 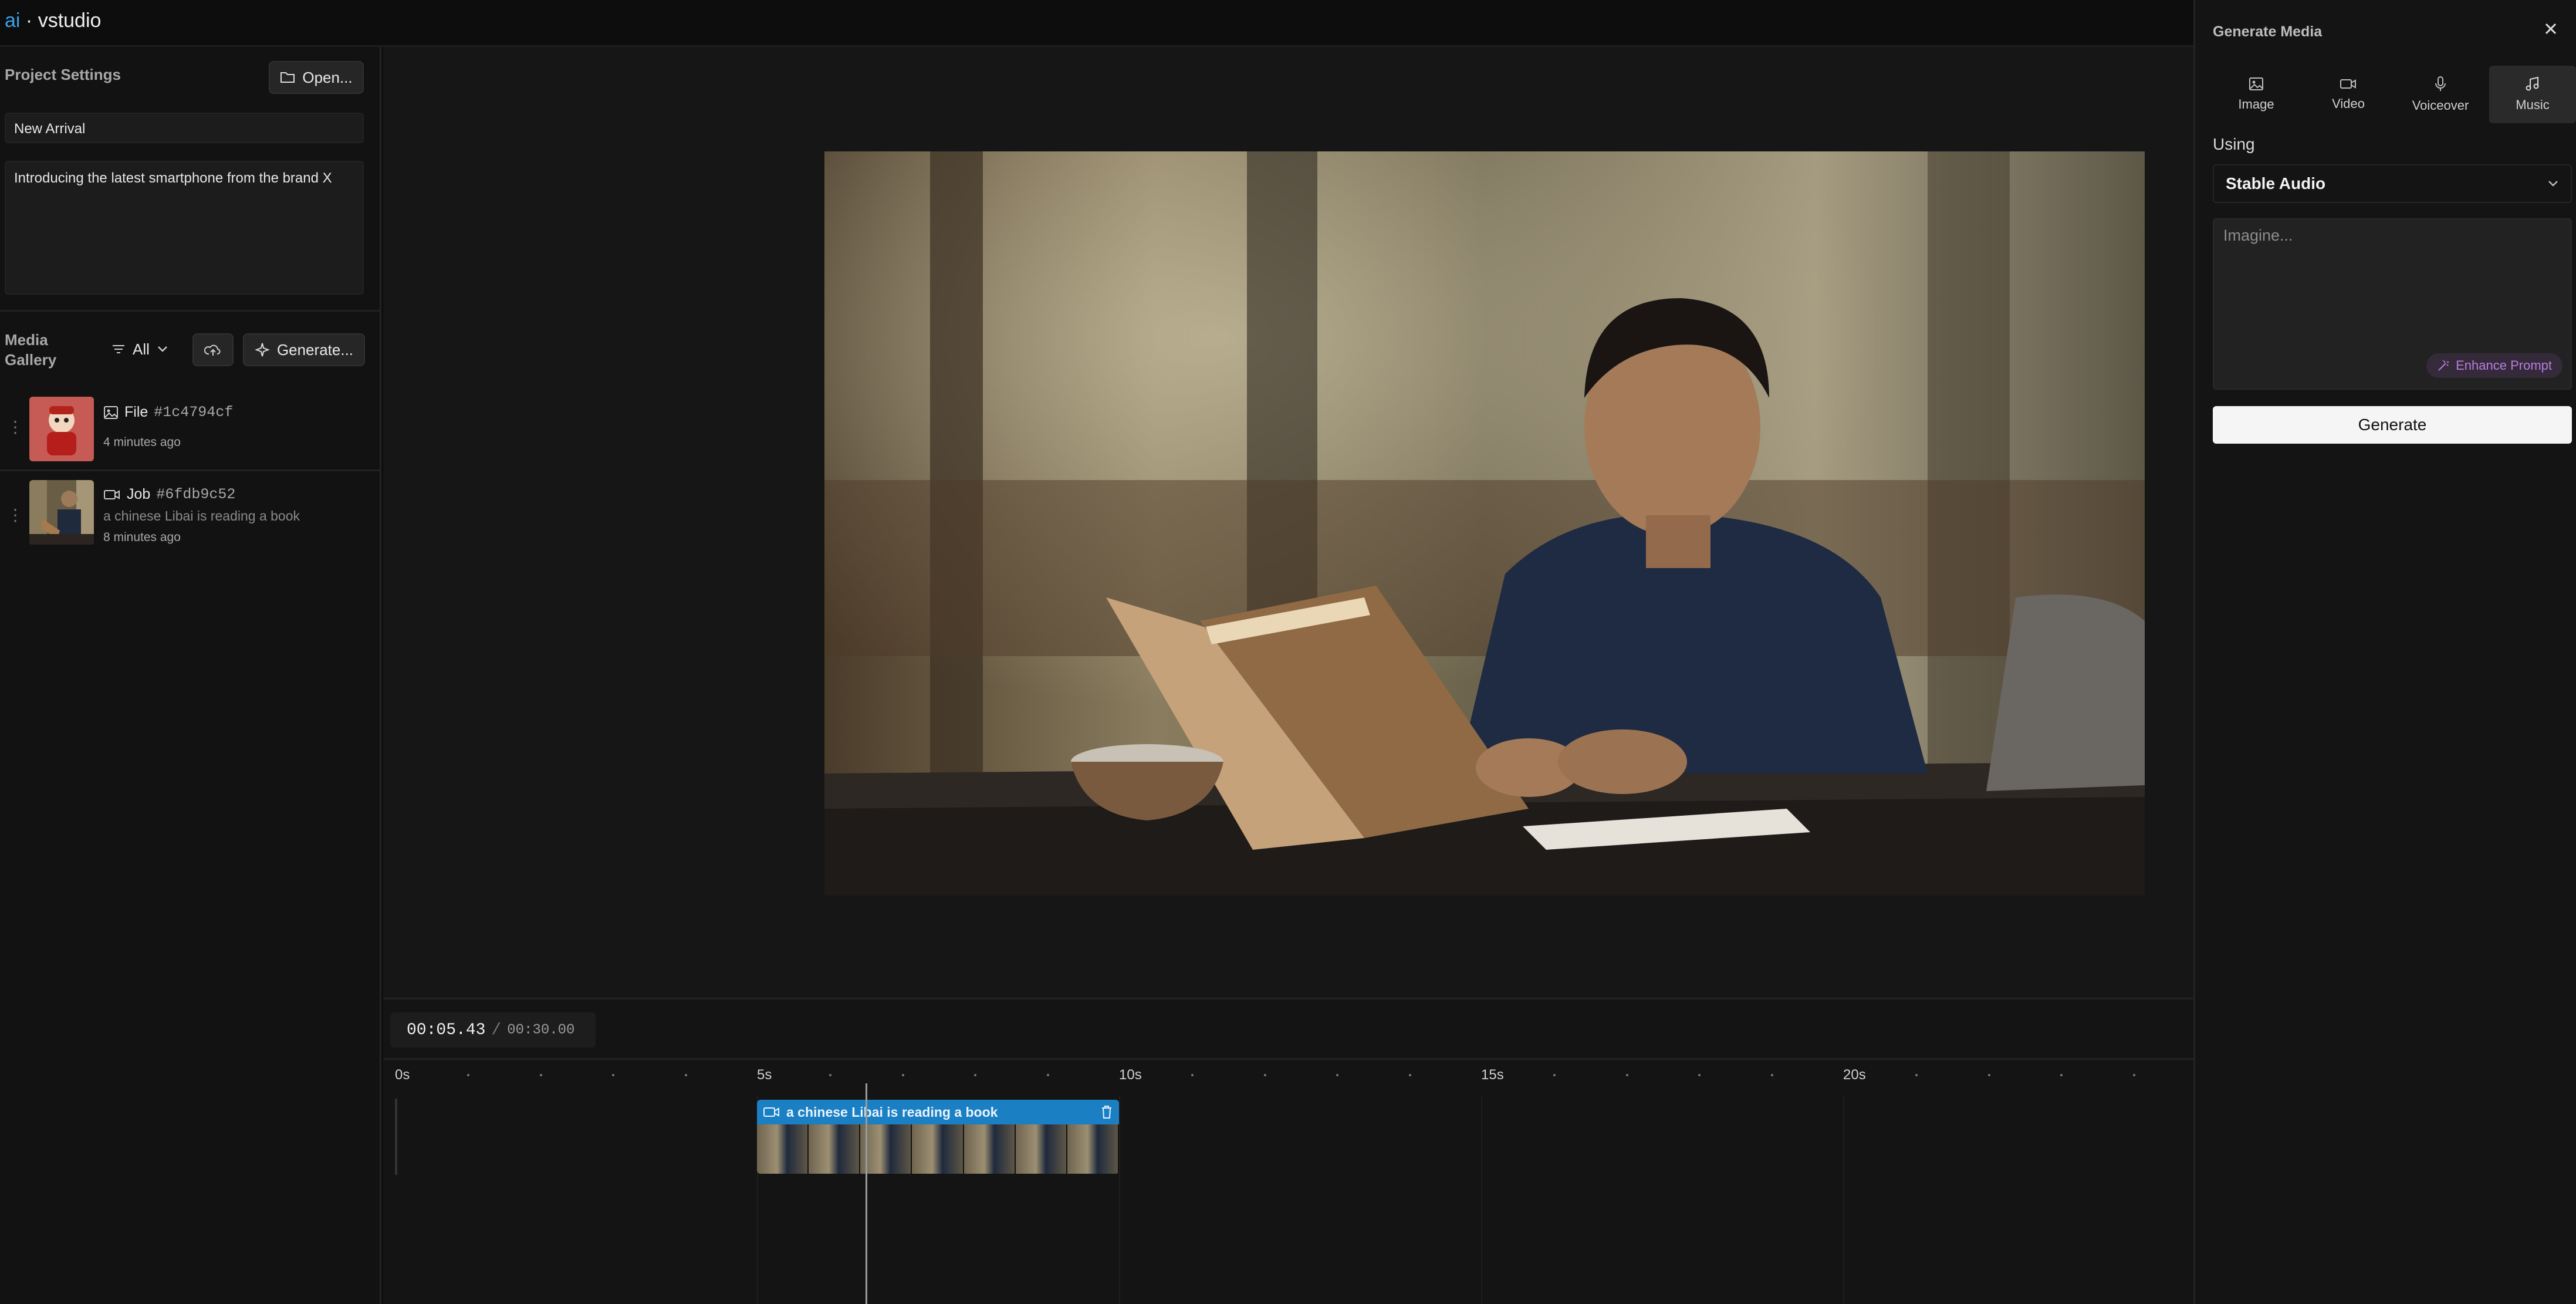 I want to click on folder-icon, so click(x=287, y=77).